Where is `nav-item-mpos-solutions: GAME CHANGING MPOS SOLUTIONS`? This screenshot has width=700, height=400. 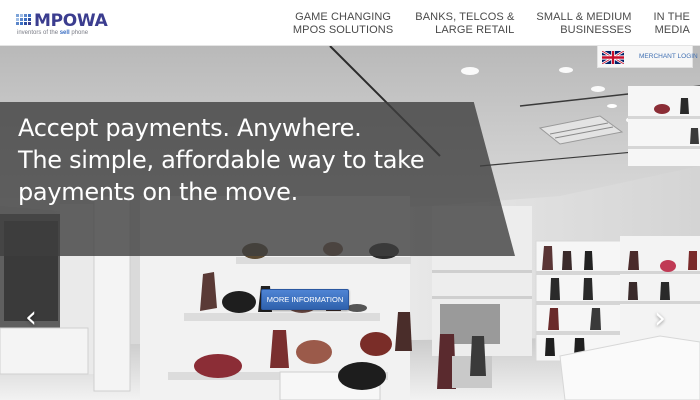
nav-item-mpos-solutions: GAME CHANGING MPOS SOLUTIONS is located at coordinates (343, 24).